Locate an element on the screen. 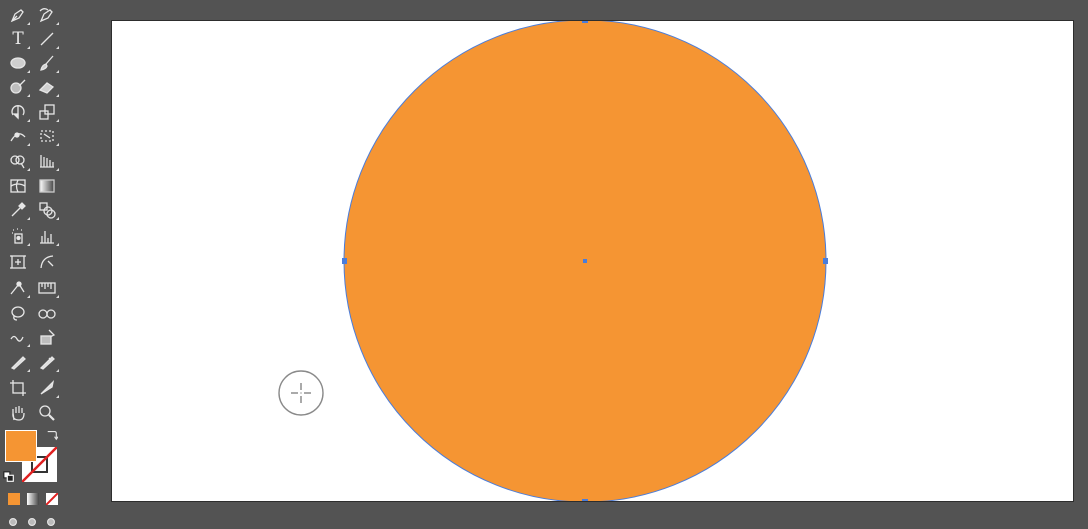 The image size is (1088, 529). glasses-view-tool-icon is located at coordinates (47, 313).